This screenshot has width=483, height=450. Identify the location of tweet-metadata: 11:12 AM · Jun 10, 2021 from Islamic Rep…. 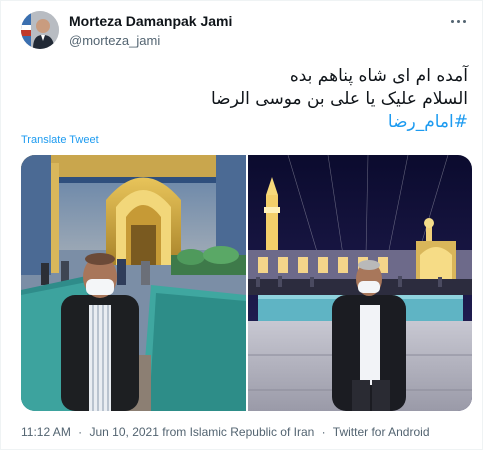
(225, 432).